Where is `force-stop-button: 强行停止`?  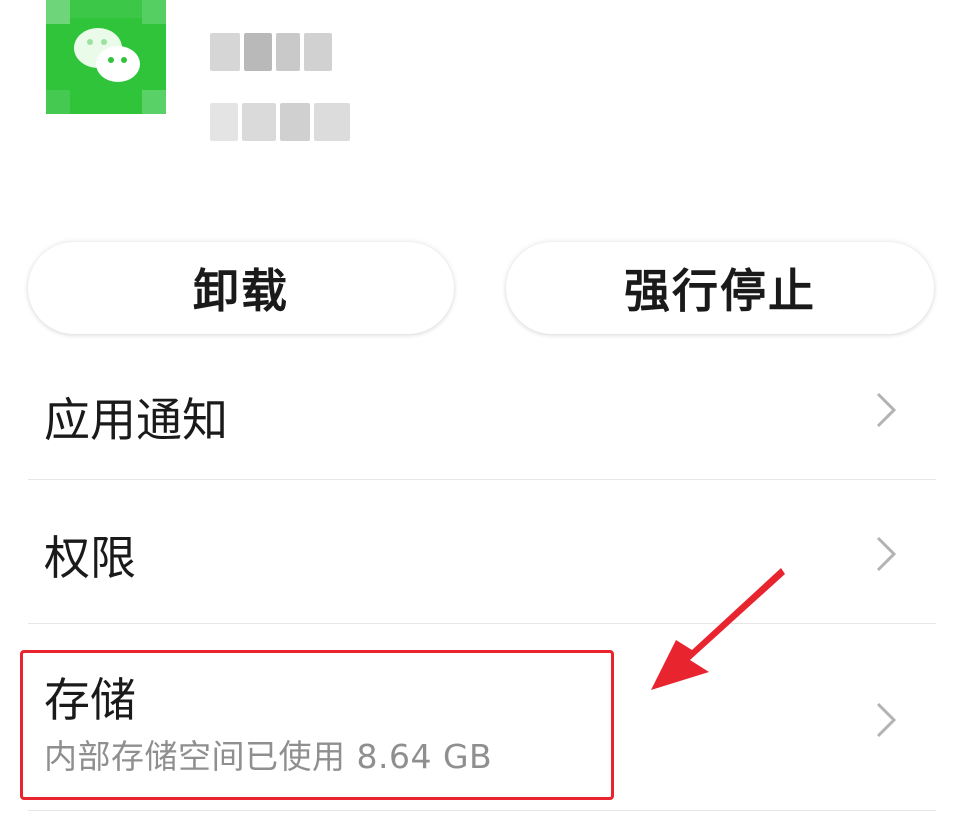
force-stop-button: 强行停止 is located at coordinates (720, 288).